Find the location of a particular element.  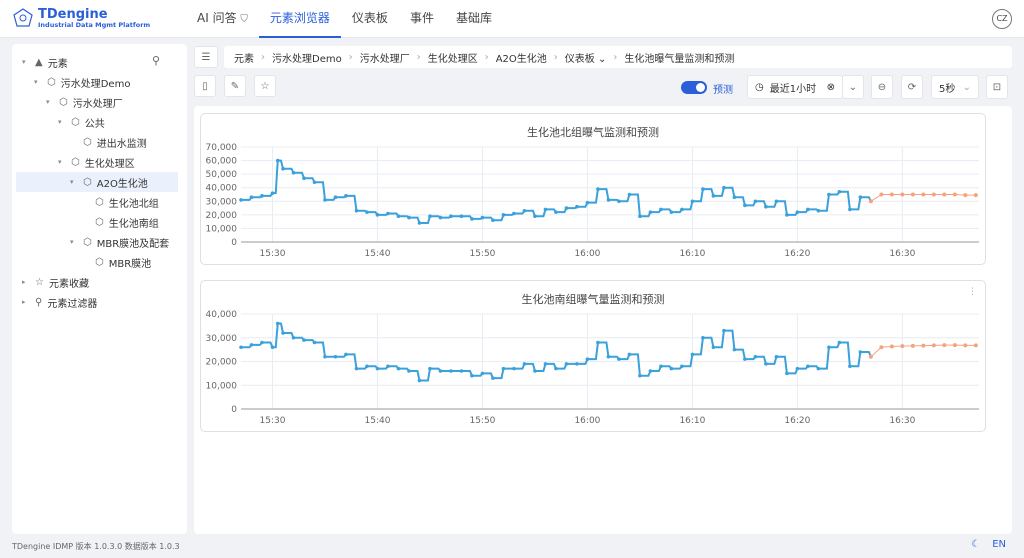

tree-item: ▾ ⬡ A2O生化池 is located at coordinates (97, 182).